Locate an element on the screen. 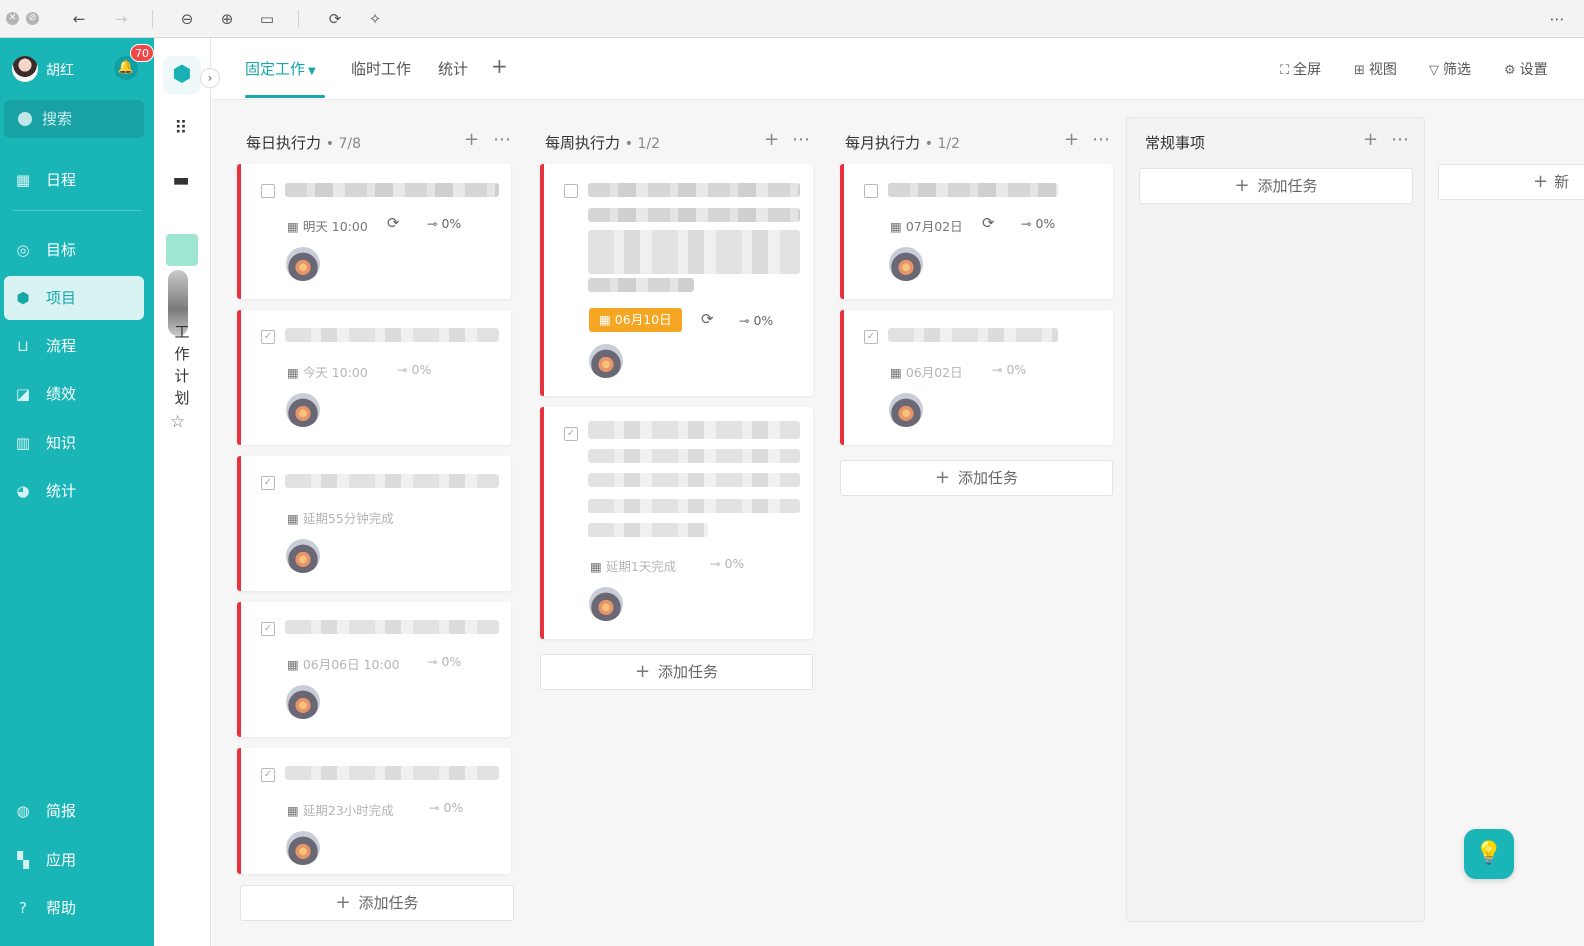  tab-fixed-work: 固定工作 ▼ is located at coordinates (280, 68).